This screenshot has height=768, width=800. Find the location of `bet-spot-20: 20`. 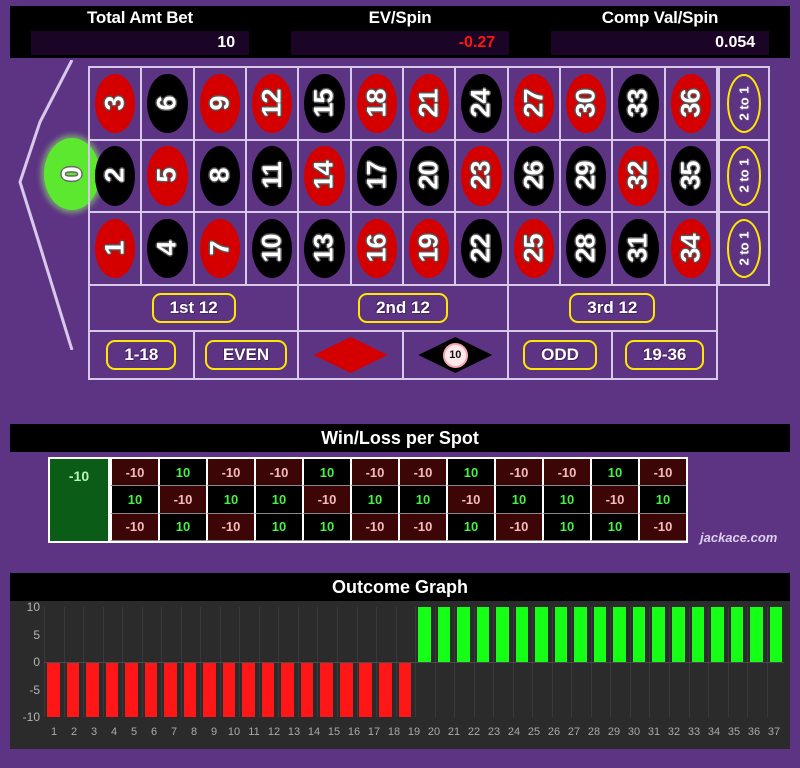

bet-spot-20: 20 is located at coordinates (430, 177).